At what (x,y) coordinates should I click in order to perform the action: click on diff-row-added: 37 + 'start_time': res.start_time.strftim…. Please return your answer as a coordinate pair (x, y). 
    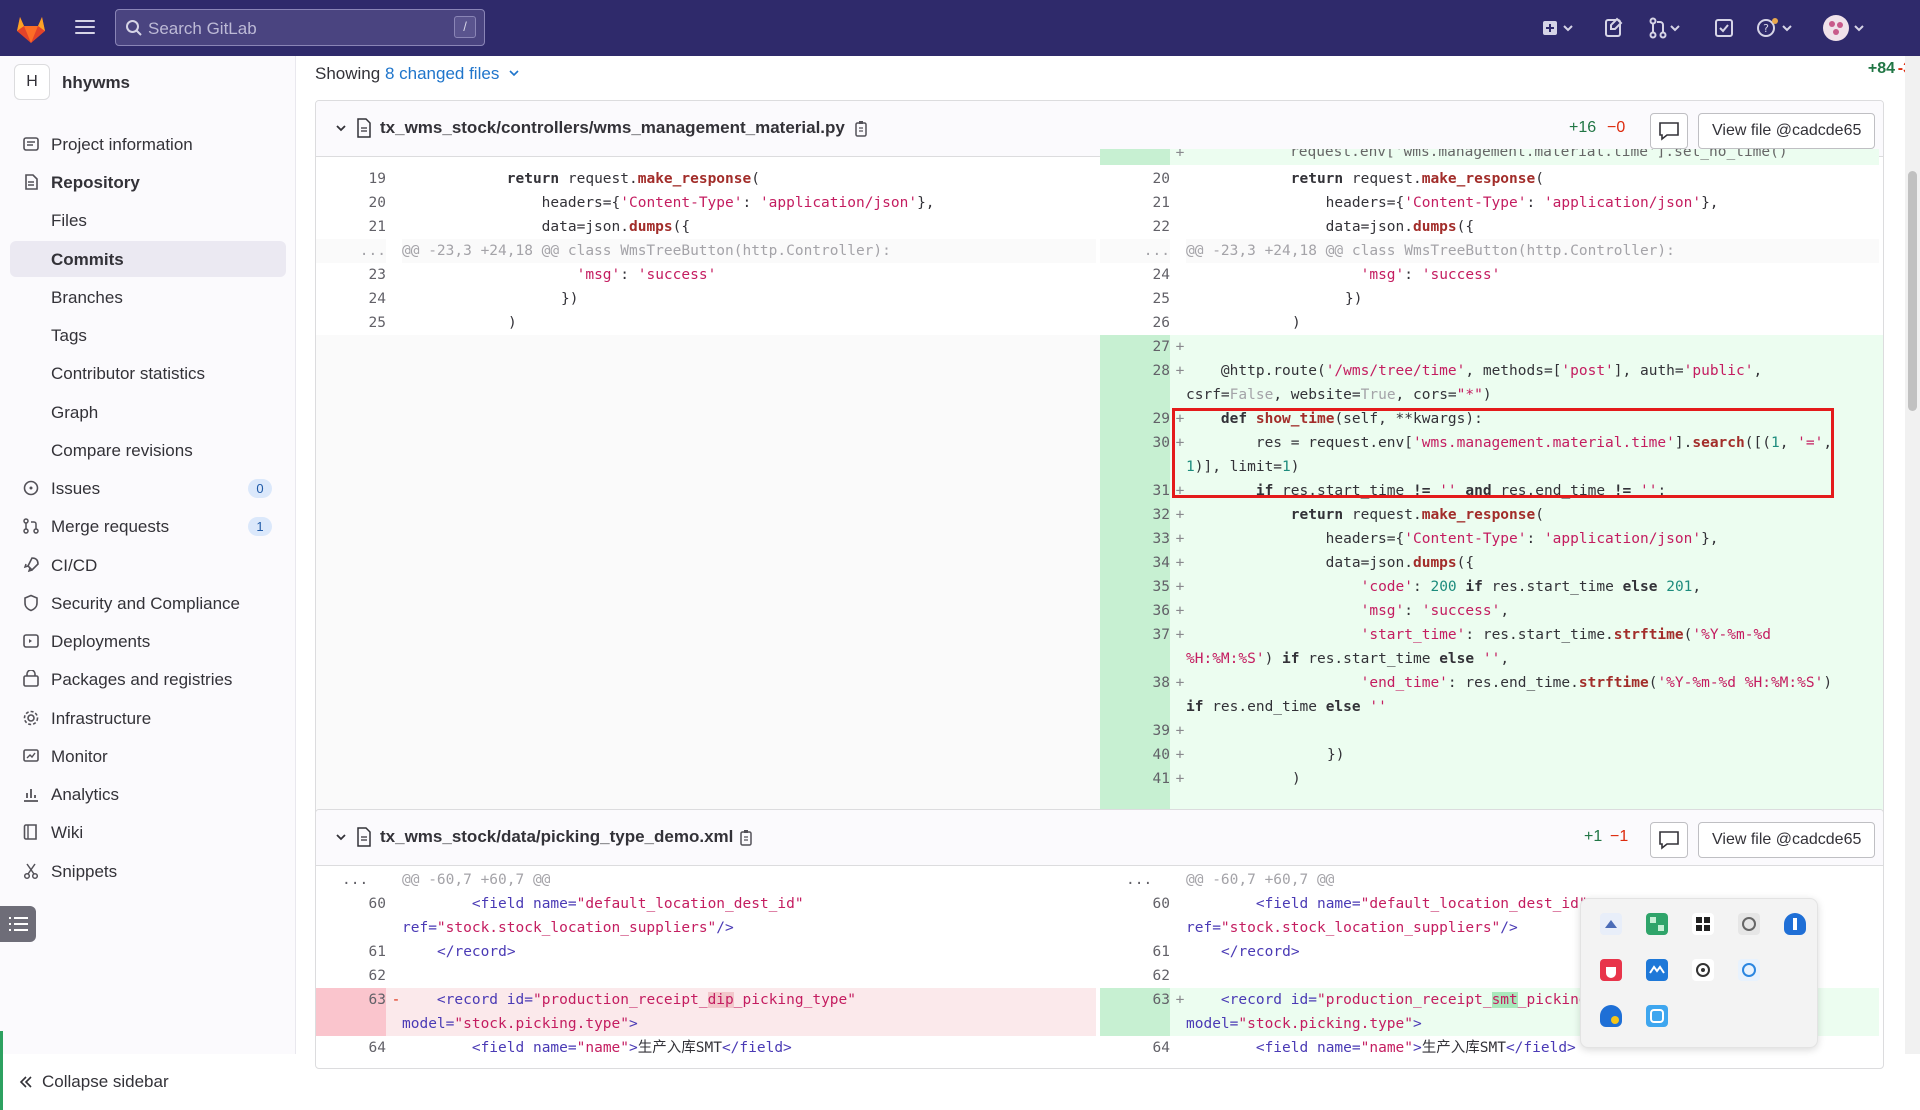
    Looking at the image, I should click on (1461, 635).